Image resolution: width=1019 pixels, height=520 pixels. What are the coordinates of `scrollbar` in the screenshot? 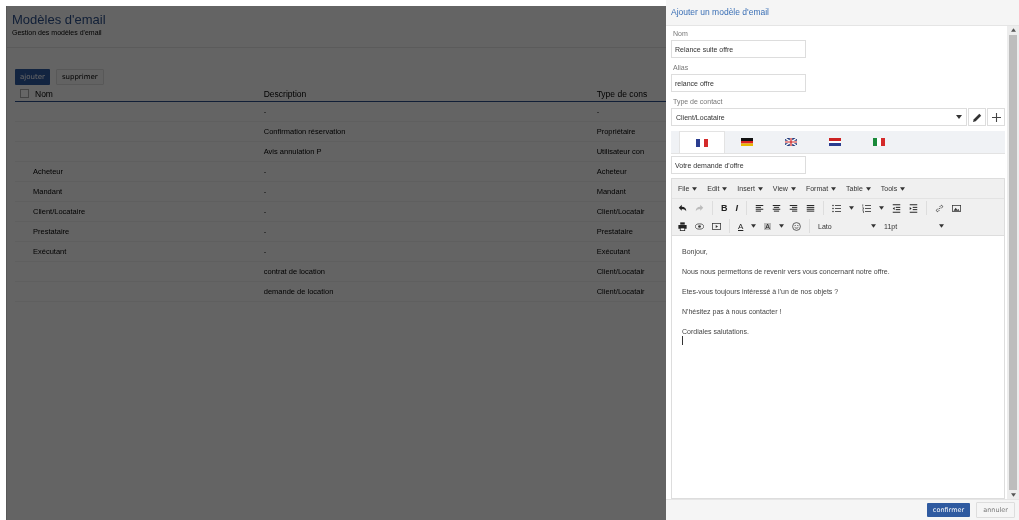 It's located at (1013, 262).